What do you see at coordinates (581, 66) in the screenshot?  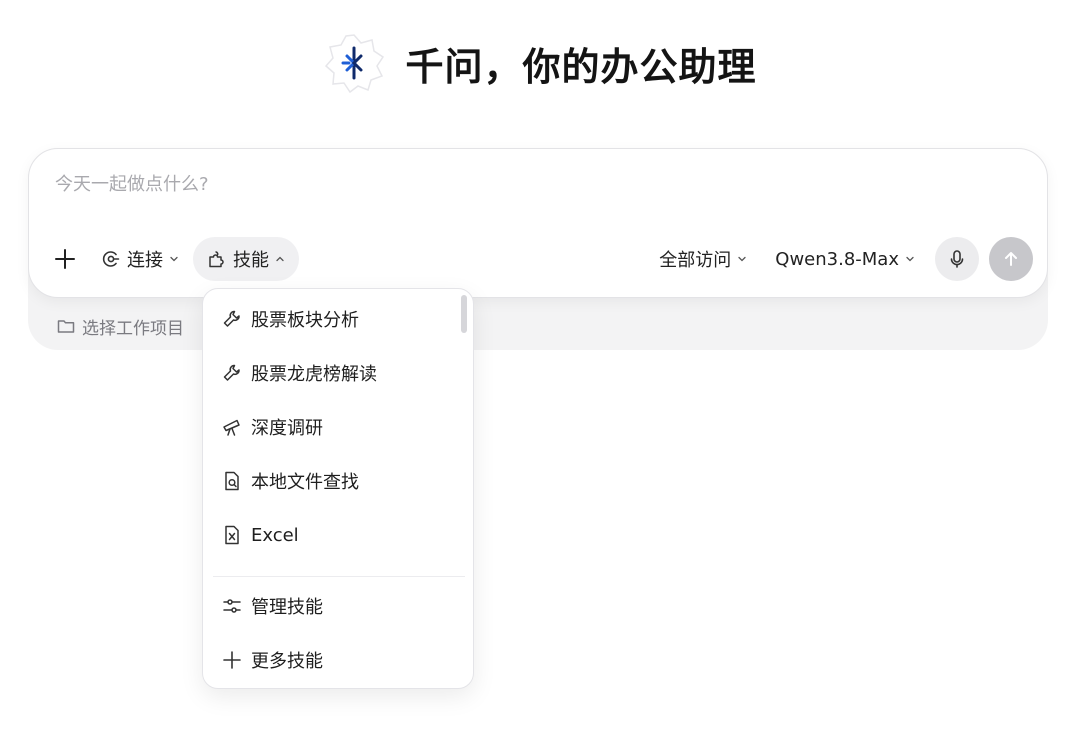 I see `page-title: 千问，你的办公助理` at bounding box center [581, 66].